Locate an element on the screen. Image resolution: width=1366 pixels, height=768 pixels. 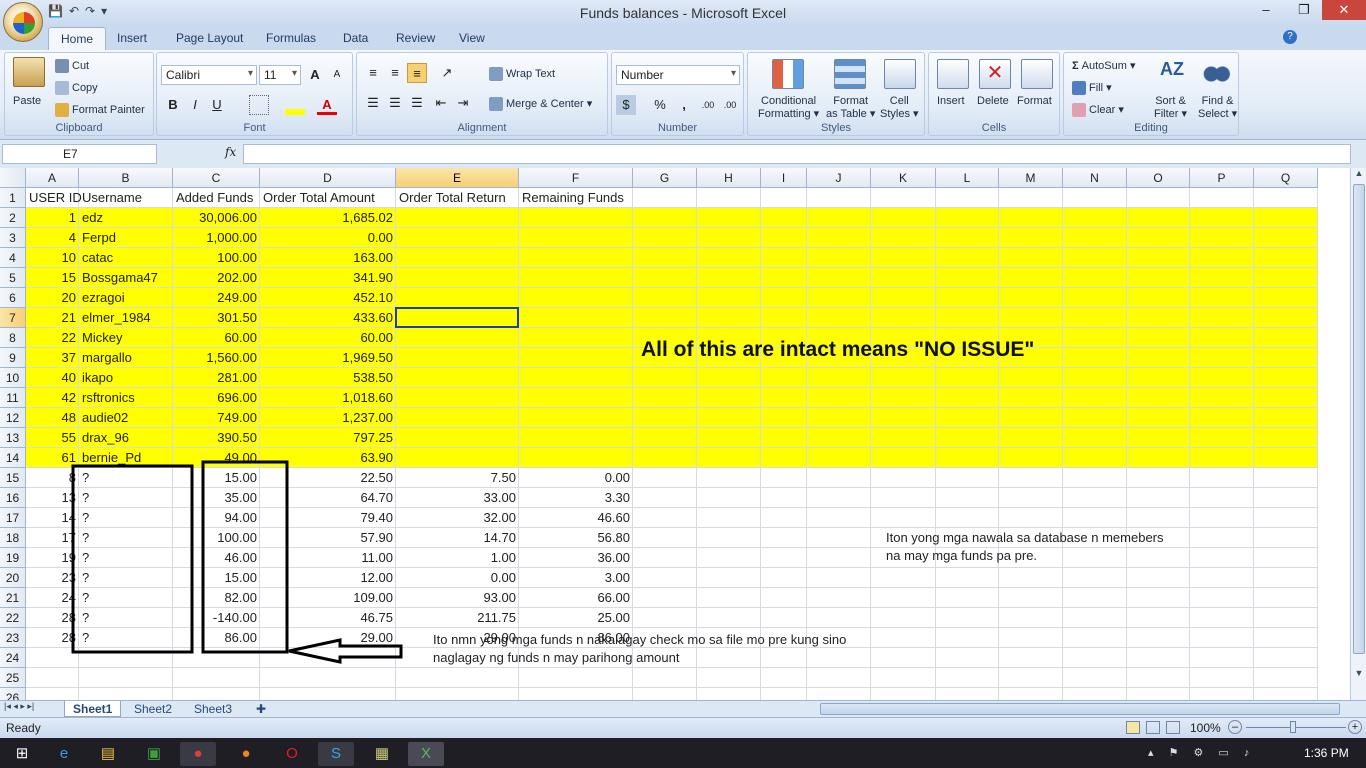
cut-button: Cut is located at coordinates (72, 66).